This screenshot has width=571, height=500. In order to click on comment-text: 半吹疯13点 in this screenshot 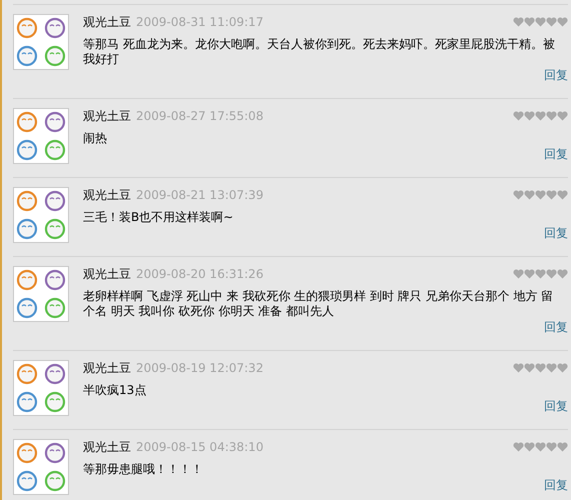, I will do `click(115, 390)`.